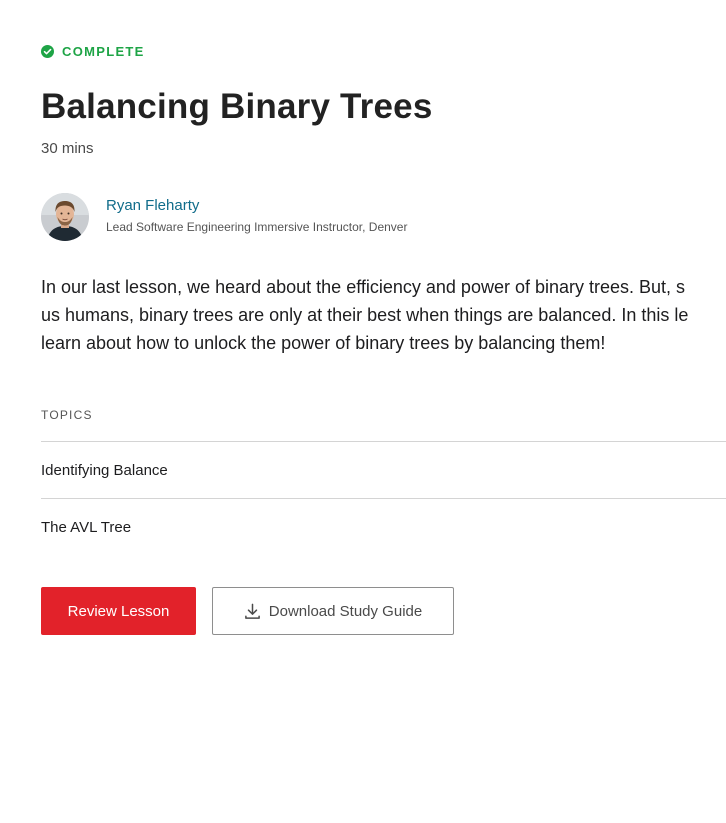 The width and height of the screenshot is (726, 823). I want to click on topic-item-avl-tree: The AVL Tree, so click(383, 526).